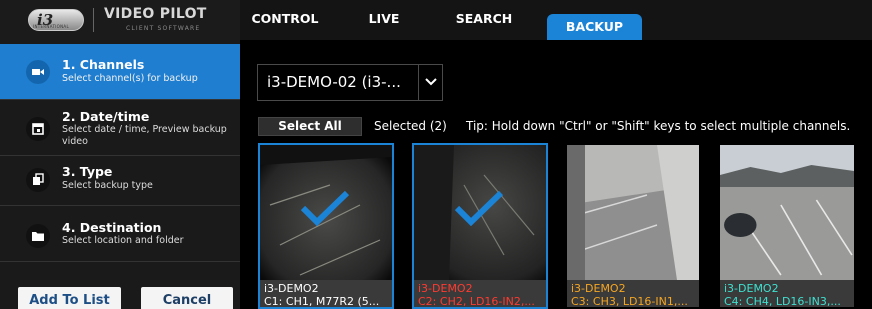 The width and height of the screenshot is (872, 309). I want to click on tab-control: CONTROL, so click(285, 20).